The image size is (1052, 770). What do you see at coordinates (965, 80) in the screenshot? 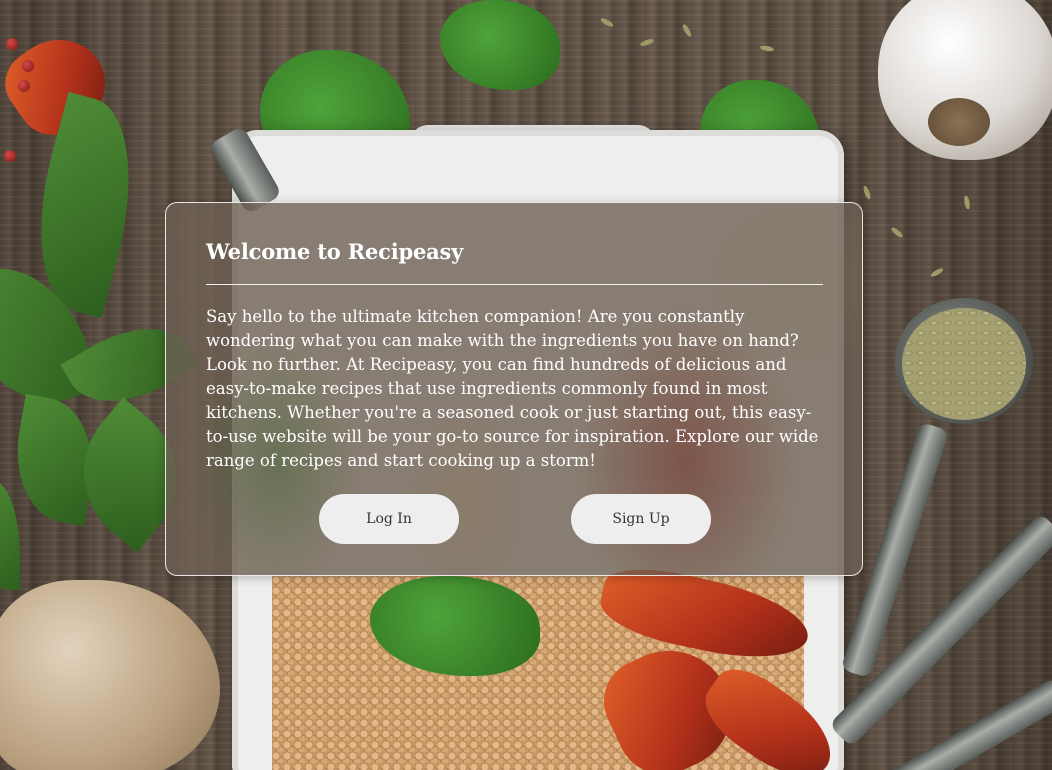
I see `garlic-bulb` at bounding box center [965, 80].